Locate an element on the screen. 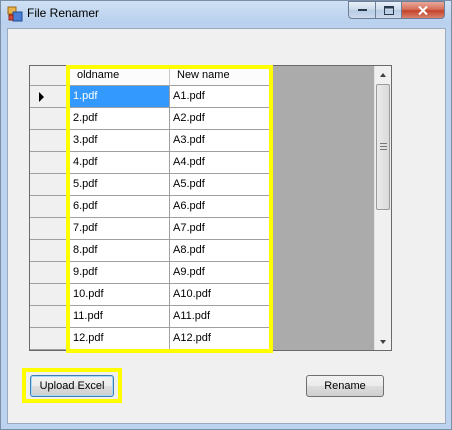 The width and height of the screenshot is (452, 430). row-headers is located at coordinates (50, 208).